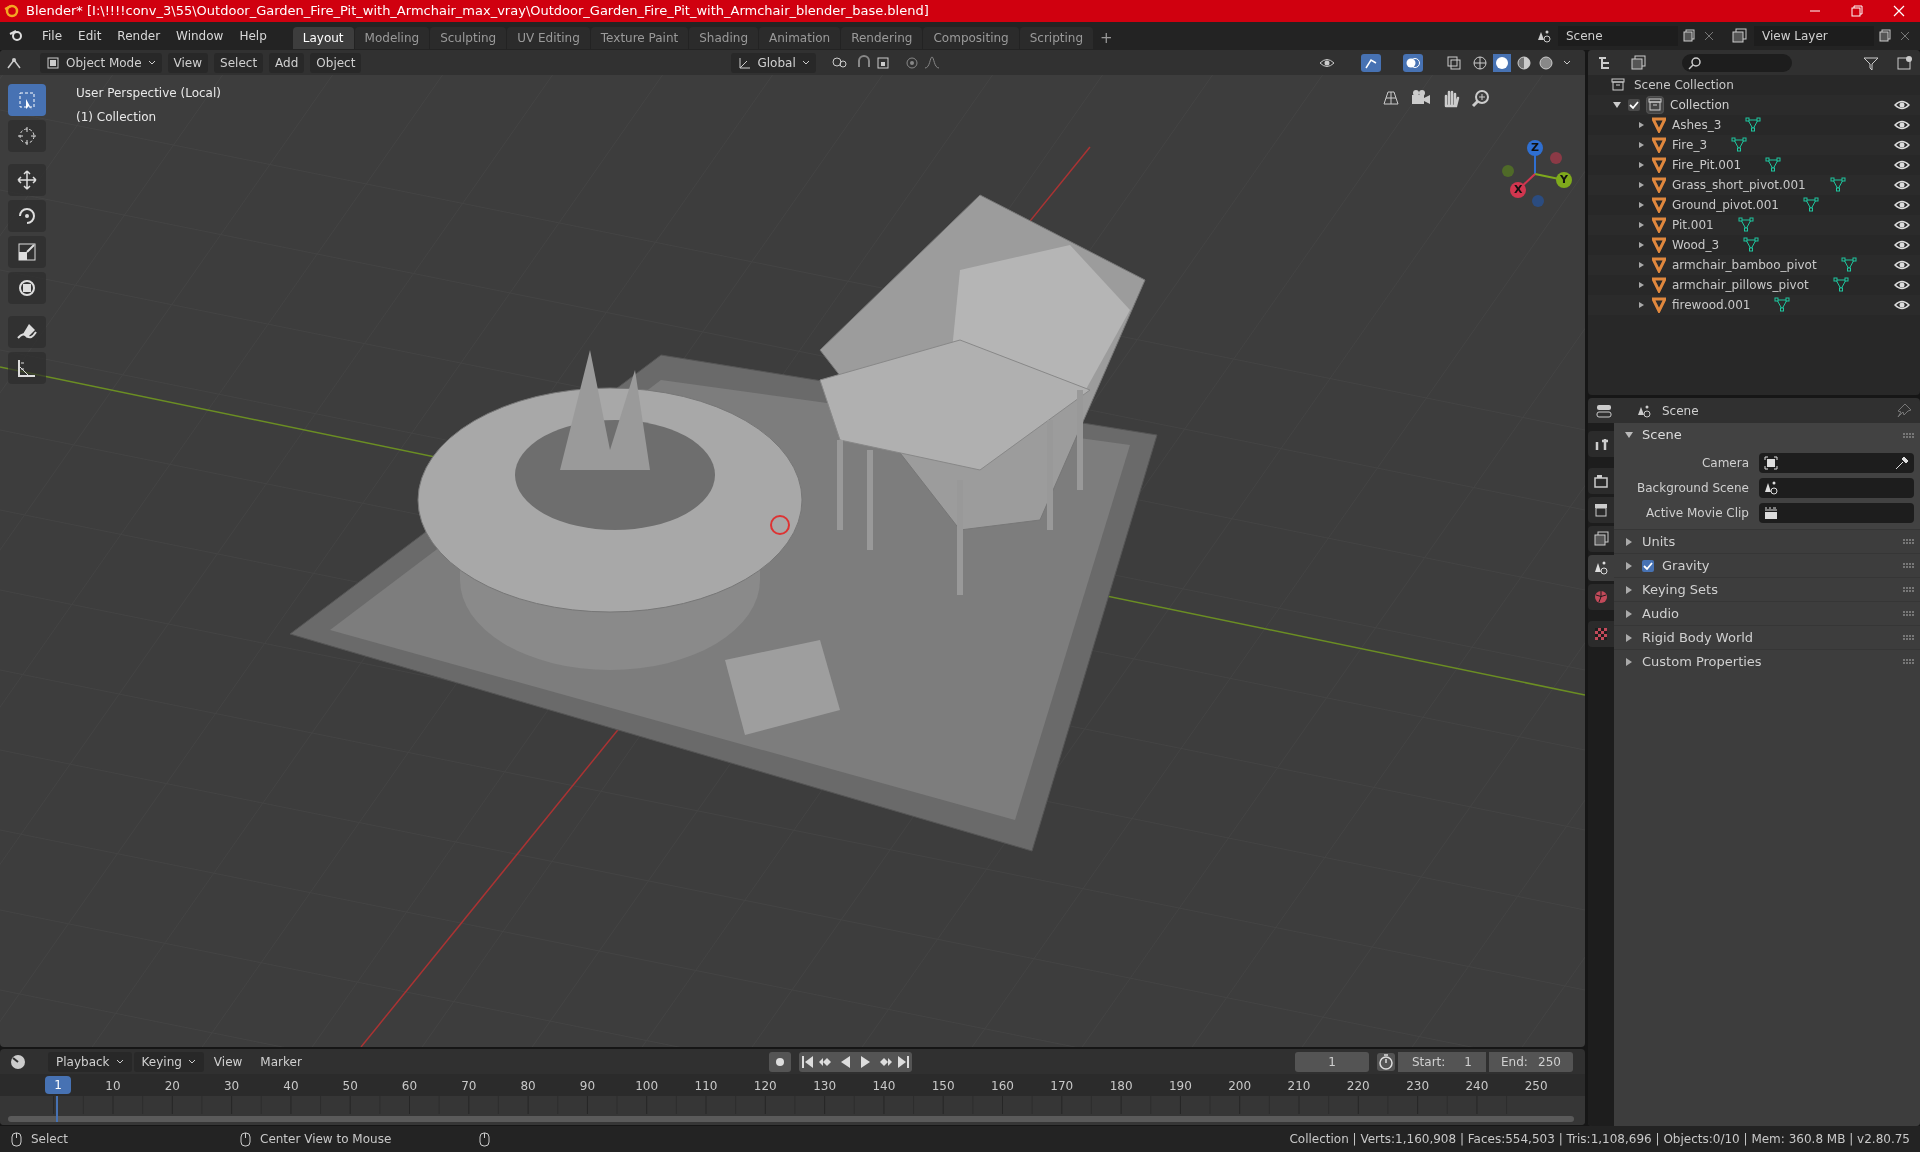 Image resolution: width=1920 pixels, height=1152 pixels. Describe the element at coordinates (1680, 589) in the screenshot. I see `section-title: Keying Sets` at that location.